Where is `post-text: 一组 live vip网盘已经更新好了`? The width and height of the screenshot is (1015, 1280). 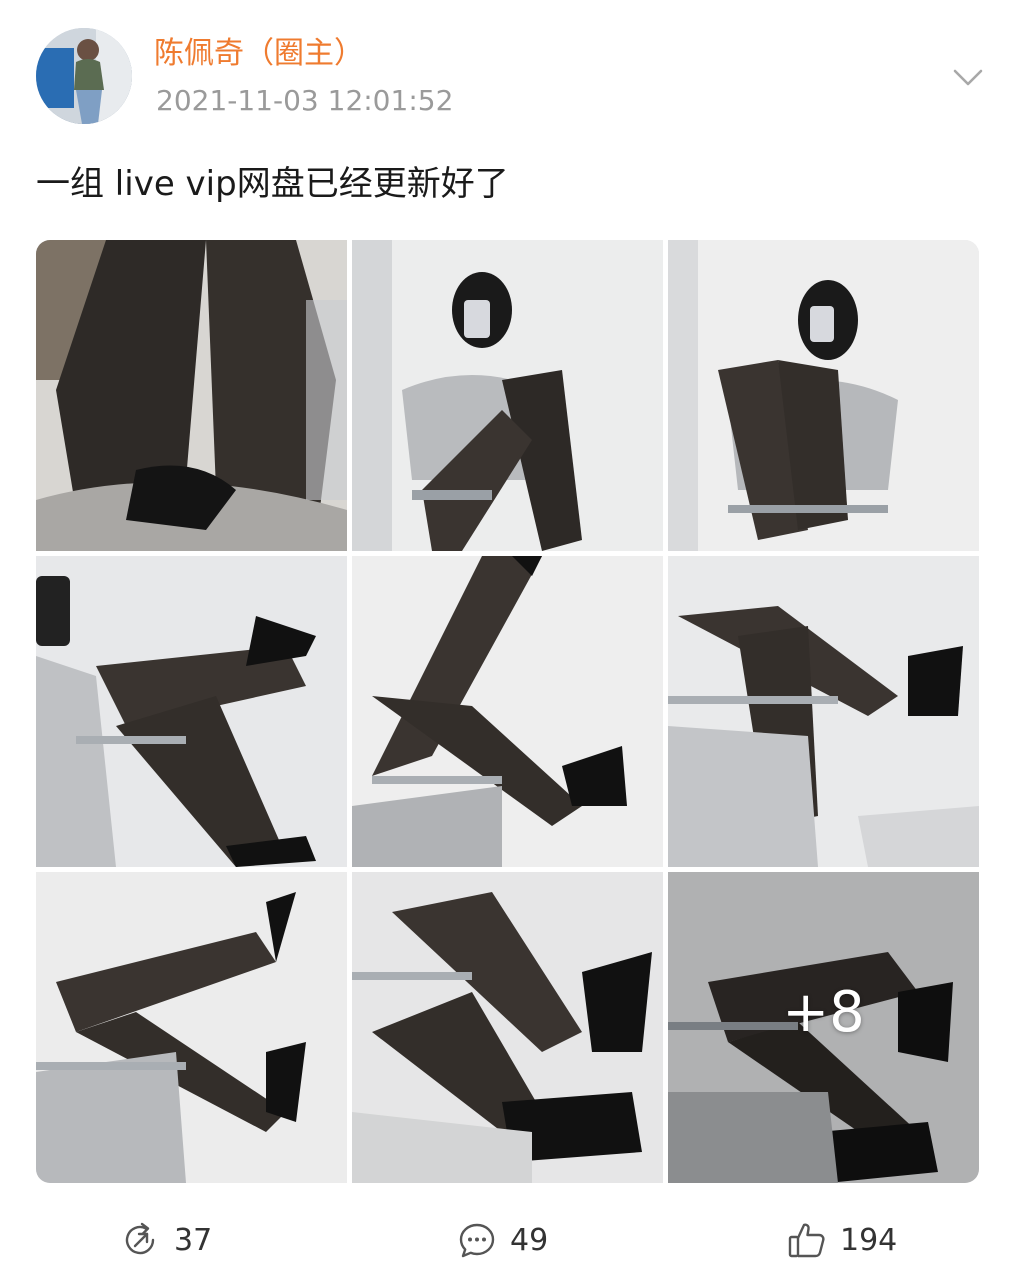 post-text: 一组 live vip网盘已经更新好了 is located at coordinates (272, 184).